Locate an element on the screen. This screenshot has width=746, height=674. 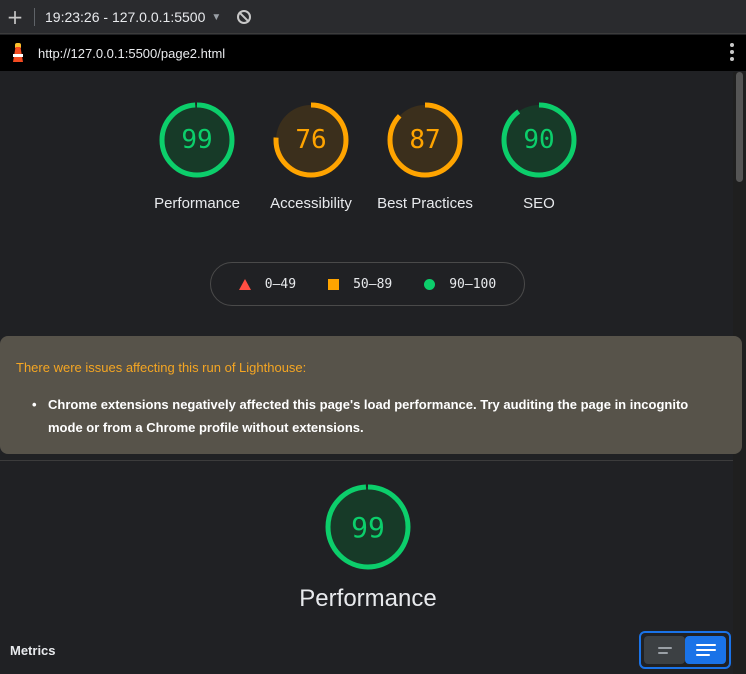
gauge-ring: 90 is located at coordinates (539, 140).